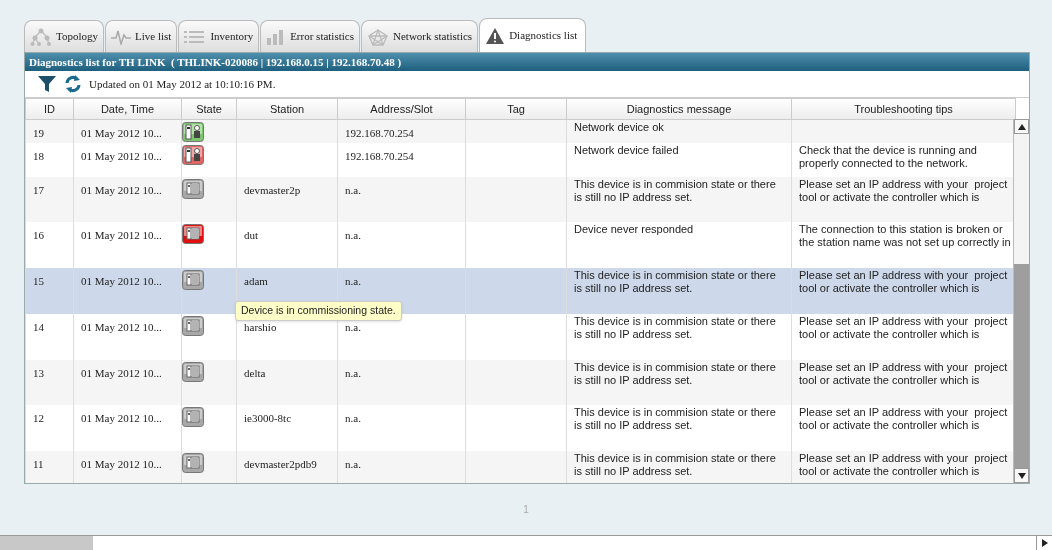  What do you see at coordinates (318, 311) in the screenshot?
I see `tooltip: Device is in commissioning state.` at bounding box center [318, 311].